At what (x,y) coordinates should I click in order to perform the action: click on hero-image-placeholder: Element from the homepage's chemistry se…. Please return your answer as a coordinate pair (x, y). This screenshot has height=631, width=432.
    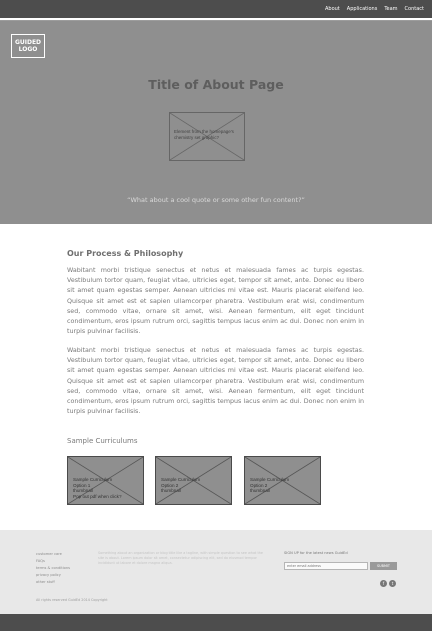
    Looking at the image, I should click on (207, 136).